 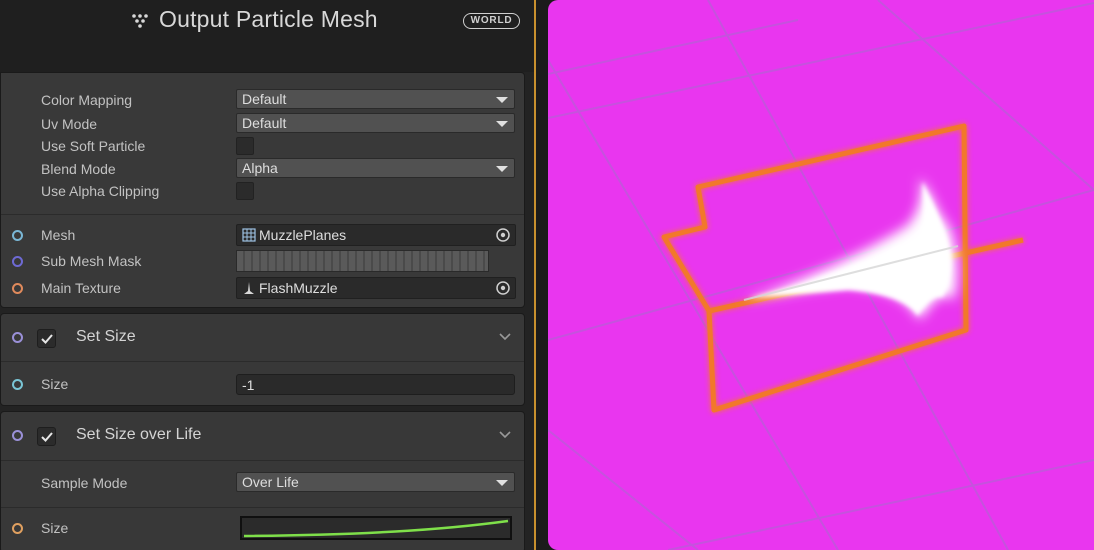 I want to click on blend-mode-label: Blend Mode, so click(x=78, y=169).